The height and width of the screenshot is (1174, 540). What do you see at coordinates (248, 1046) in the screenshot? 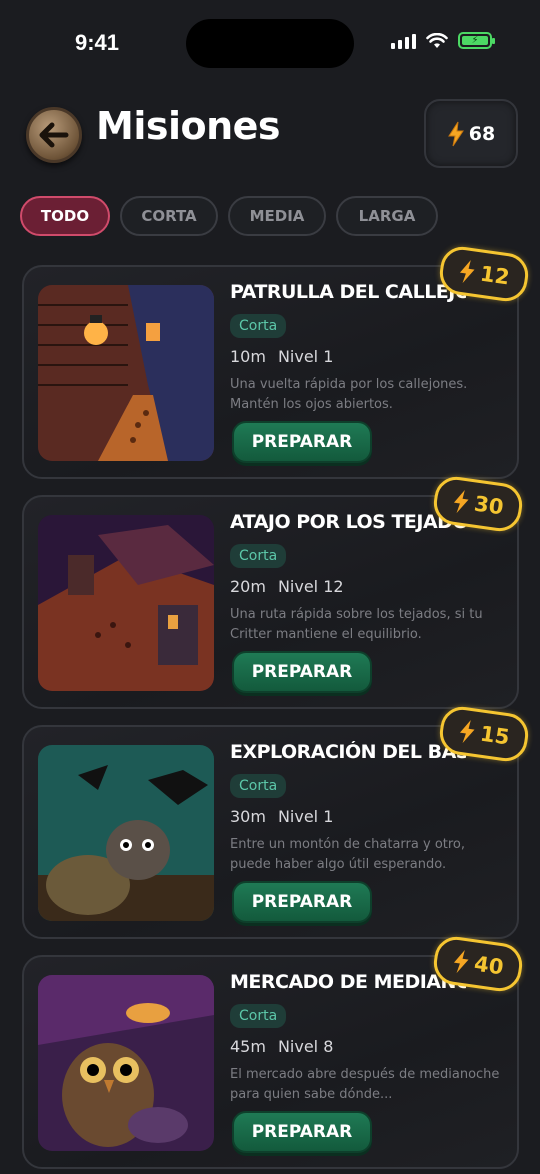
I see `mission-duration: 45m` at bounding box center [248, 1046].